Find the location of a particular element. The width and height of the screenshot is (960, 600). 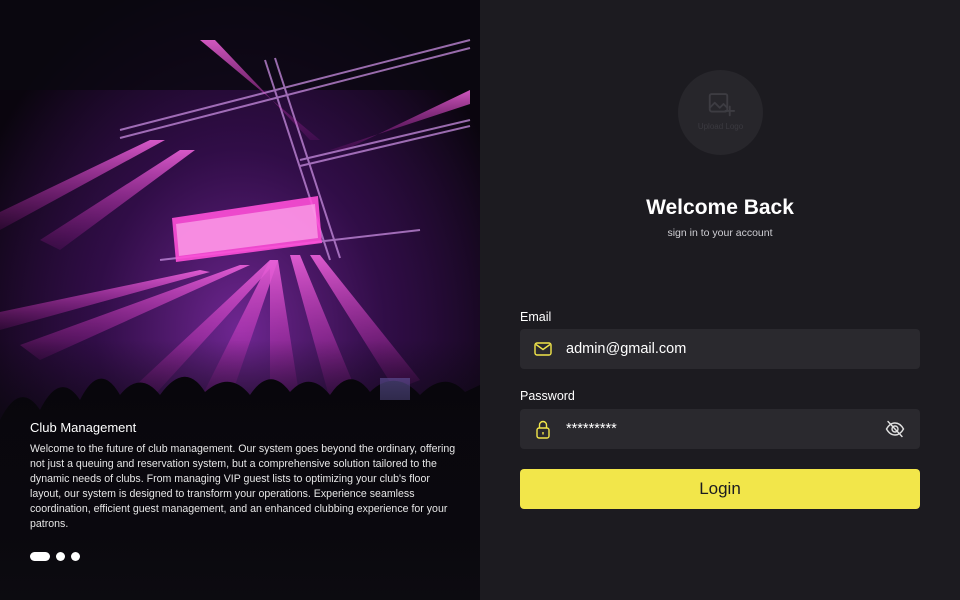

password-field-wrapper is located at coordinates (720, 429).